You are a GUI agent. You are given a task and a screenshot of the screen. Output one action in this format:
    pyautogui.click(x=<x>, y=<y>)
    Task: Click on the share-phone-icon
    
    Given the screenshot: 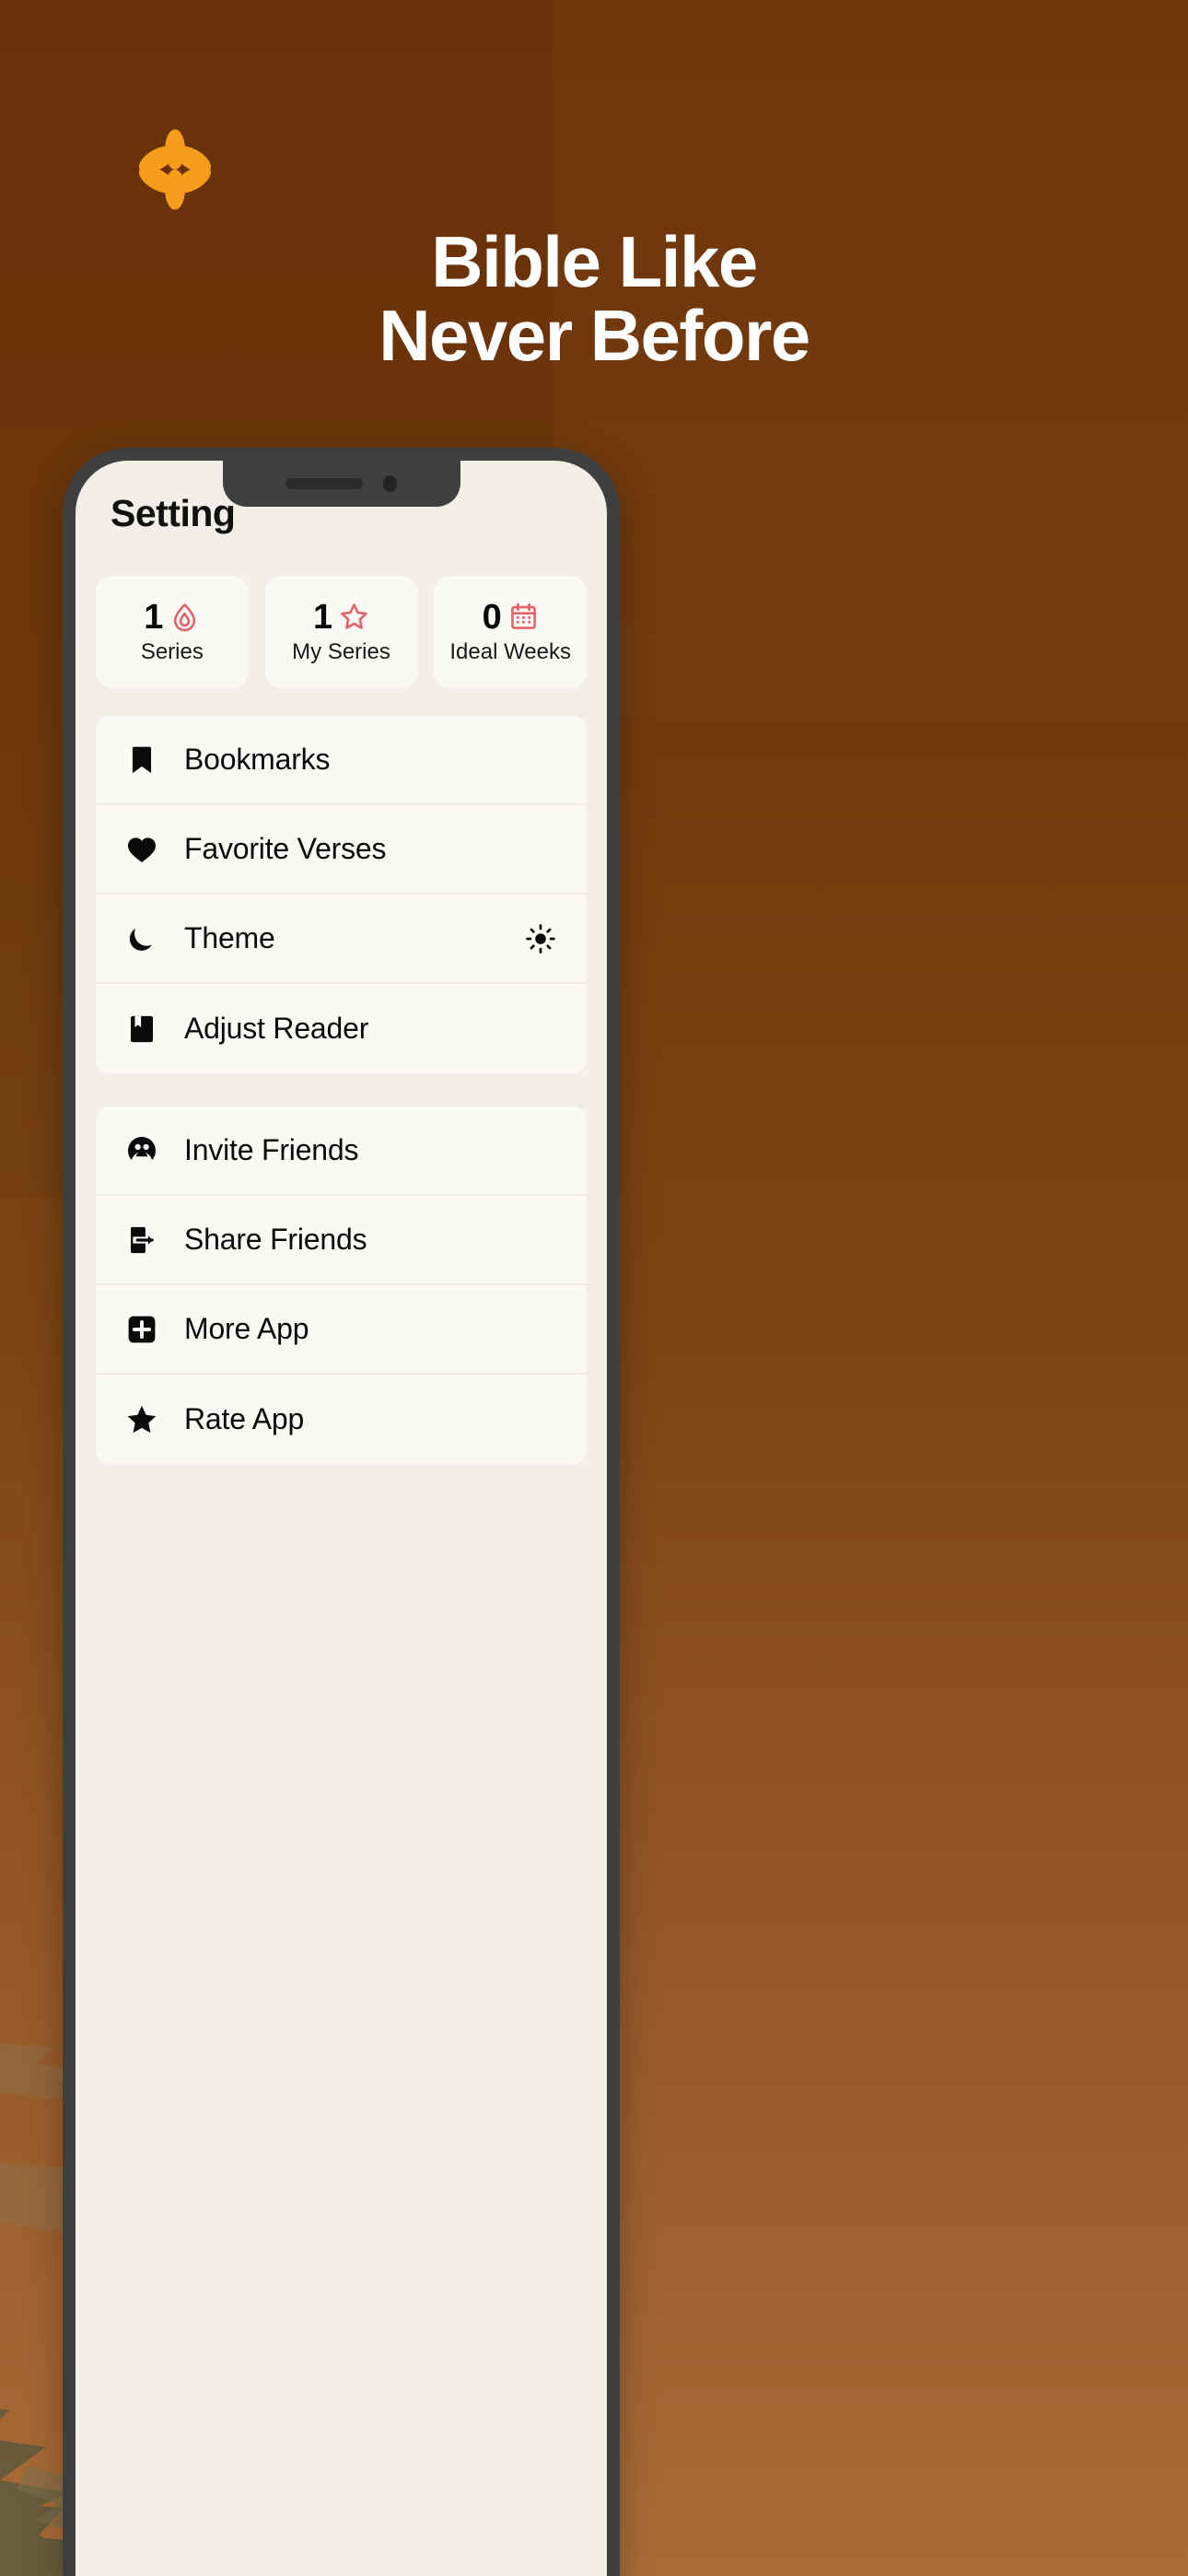 What is the action you would take?
    pyautogui.click(x=141, y=1240)
    